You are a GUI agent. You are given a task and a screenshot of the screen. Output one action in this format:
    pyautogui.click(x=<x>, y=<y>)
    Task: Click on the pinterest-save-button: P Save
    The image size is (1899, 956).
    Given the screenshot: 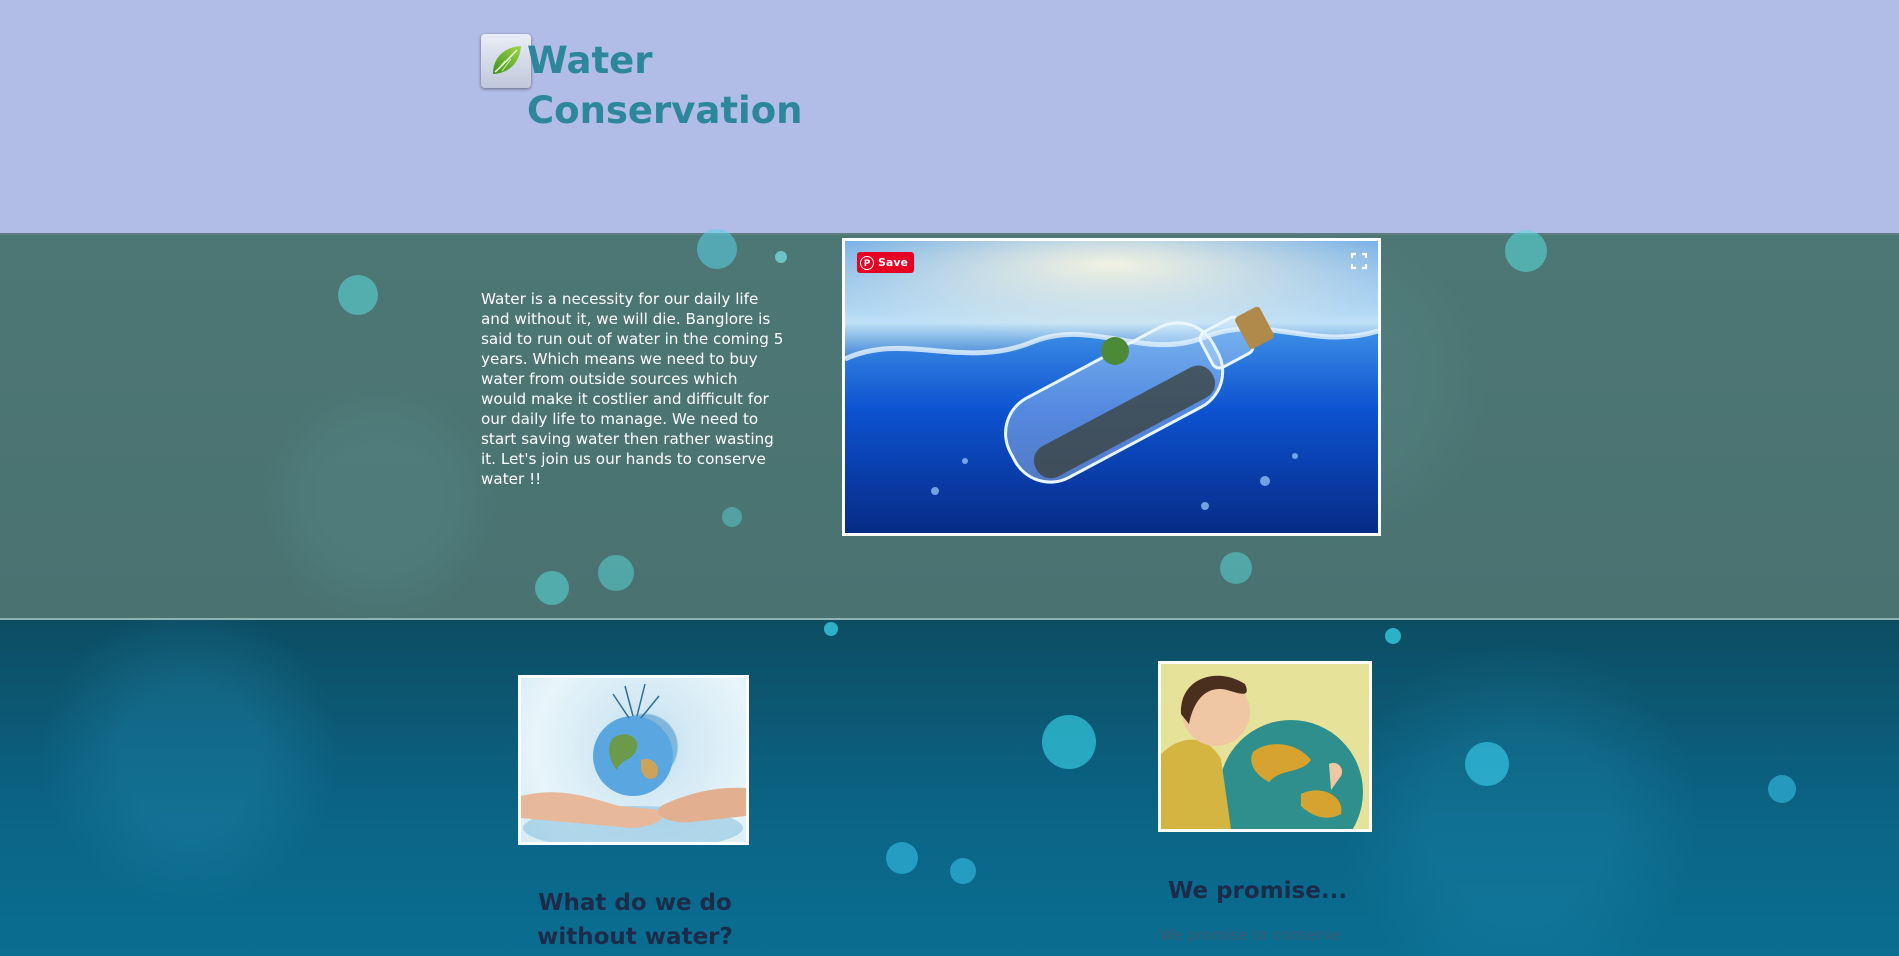 What is the action you would take?
    pyautogui.click(x=885, y=262)
    